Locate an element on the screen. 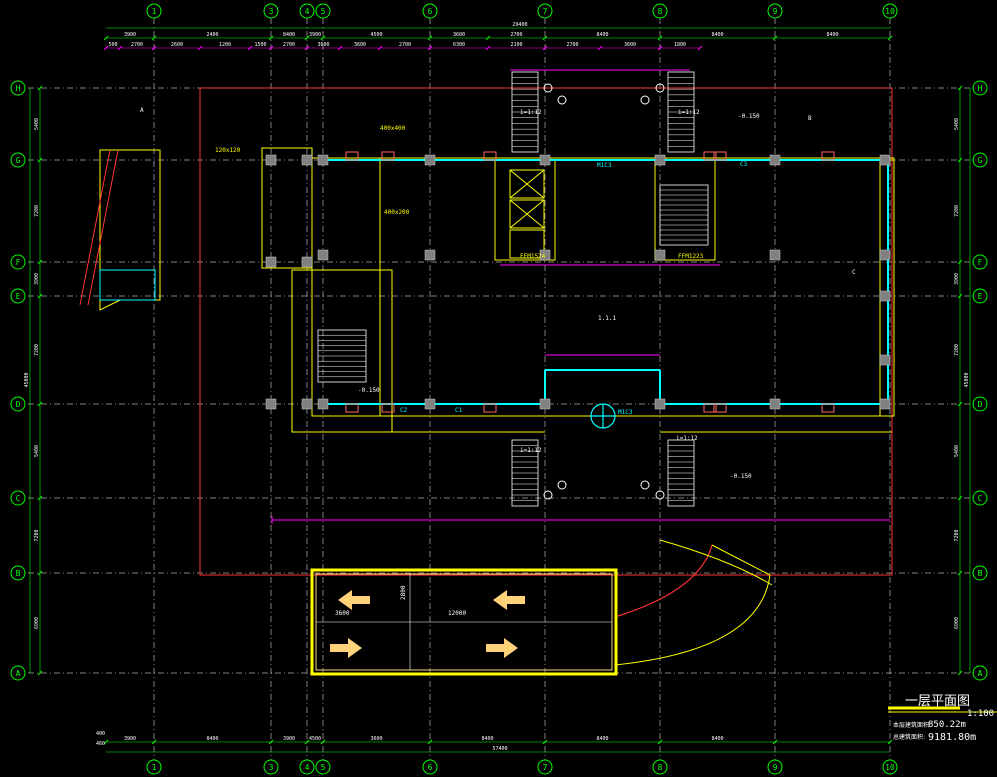  top-detail-dim-label: 500 is located at coordinates (112, 45).